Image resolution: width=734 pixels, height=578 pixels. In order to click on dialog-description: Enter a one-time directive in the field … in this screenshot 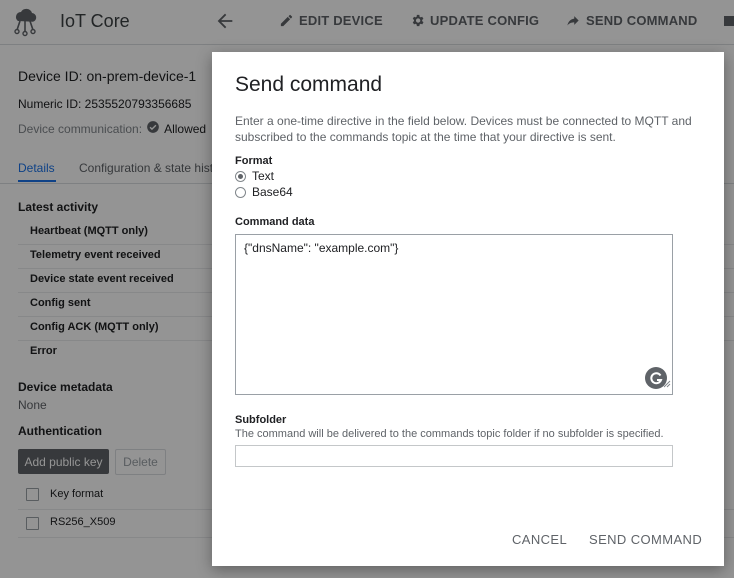, I will do `click(463, 129)`.